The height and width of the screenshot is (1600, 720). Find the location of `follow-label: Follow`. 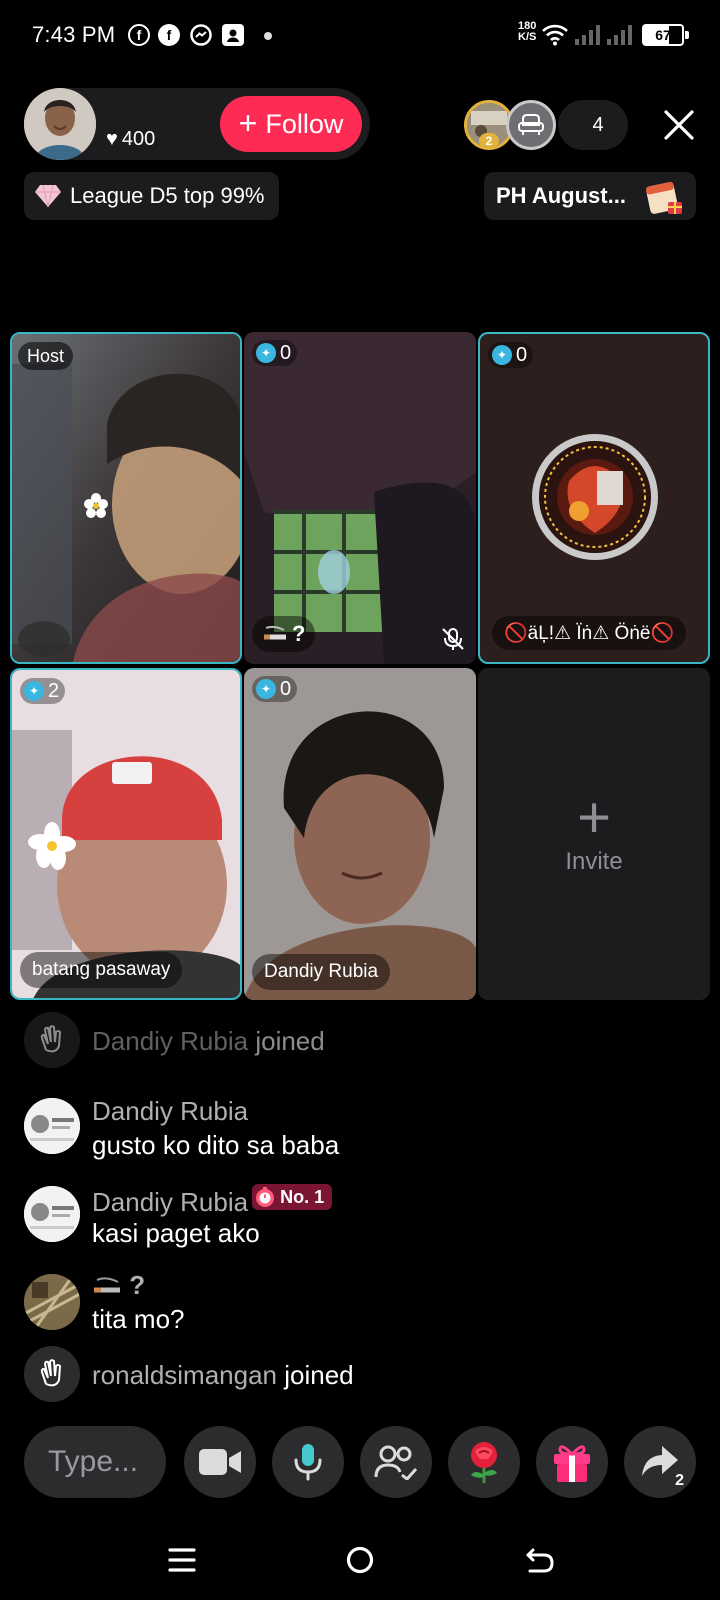

follow-label: Follow is located at coordinates (304, 123).